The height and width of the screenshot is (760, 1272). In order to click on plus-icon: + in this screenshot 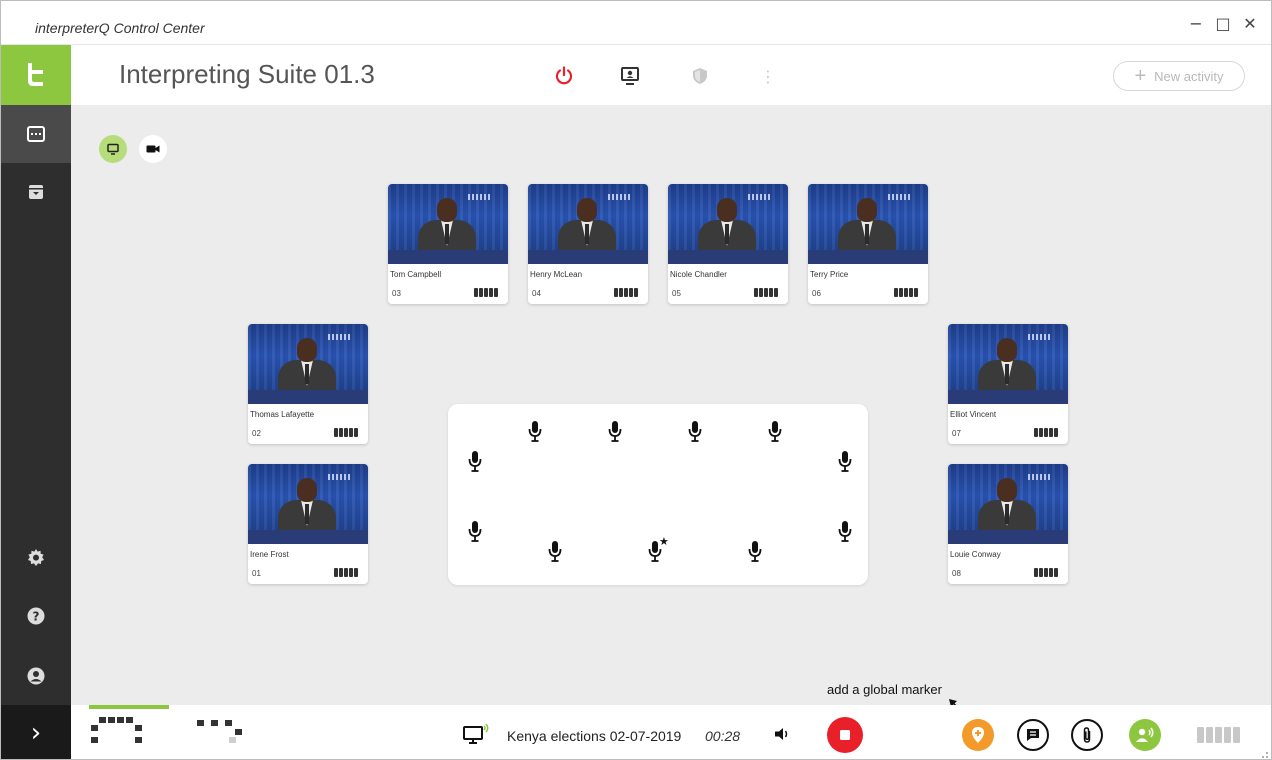, I will do `click(1140, 76)`.